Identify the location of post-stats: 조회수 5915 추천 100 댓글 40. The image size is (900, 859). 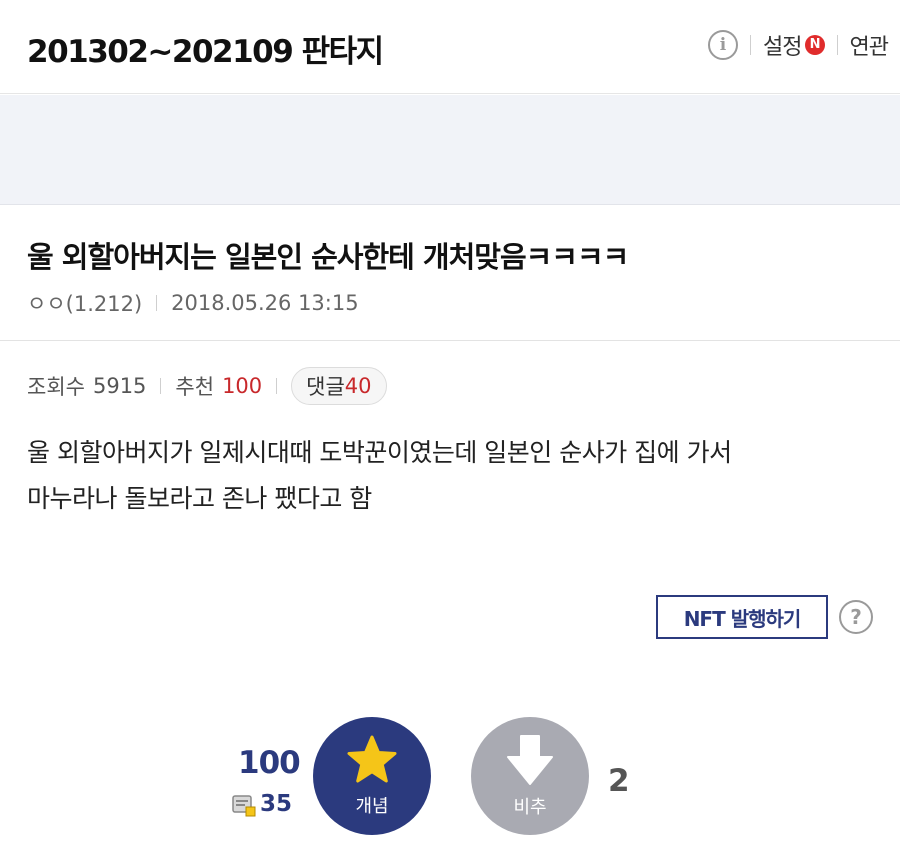
(207, 386).